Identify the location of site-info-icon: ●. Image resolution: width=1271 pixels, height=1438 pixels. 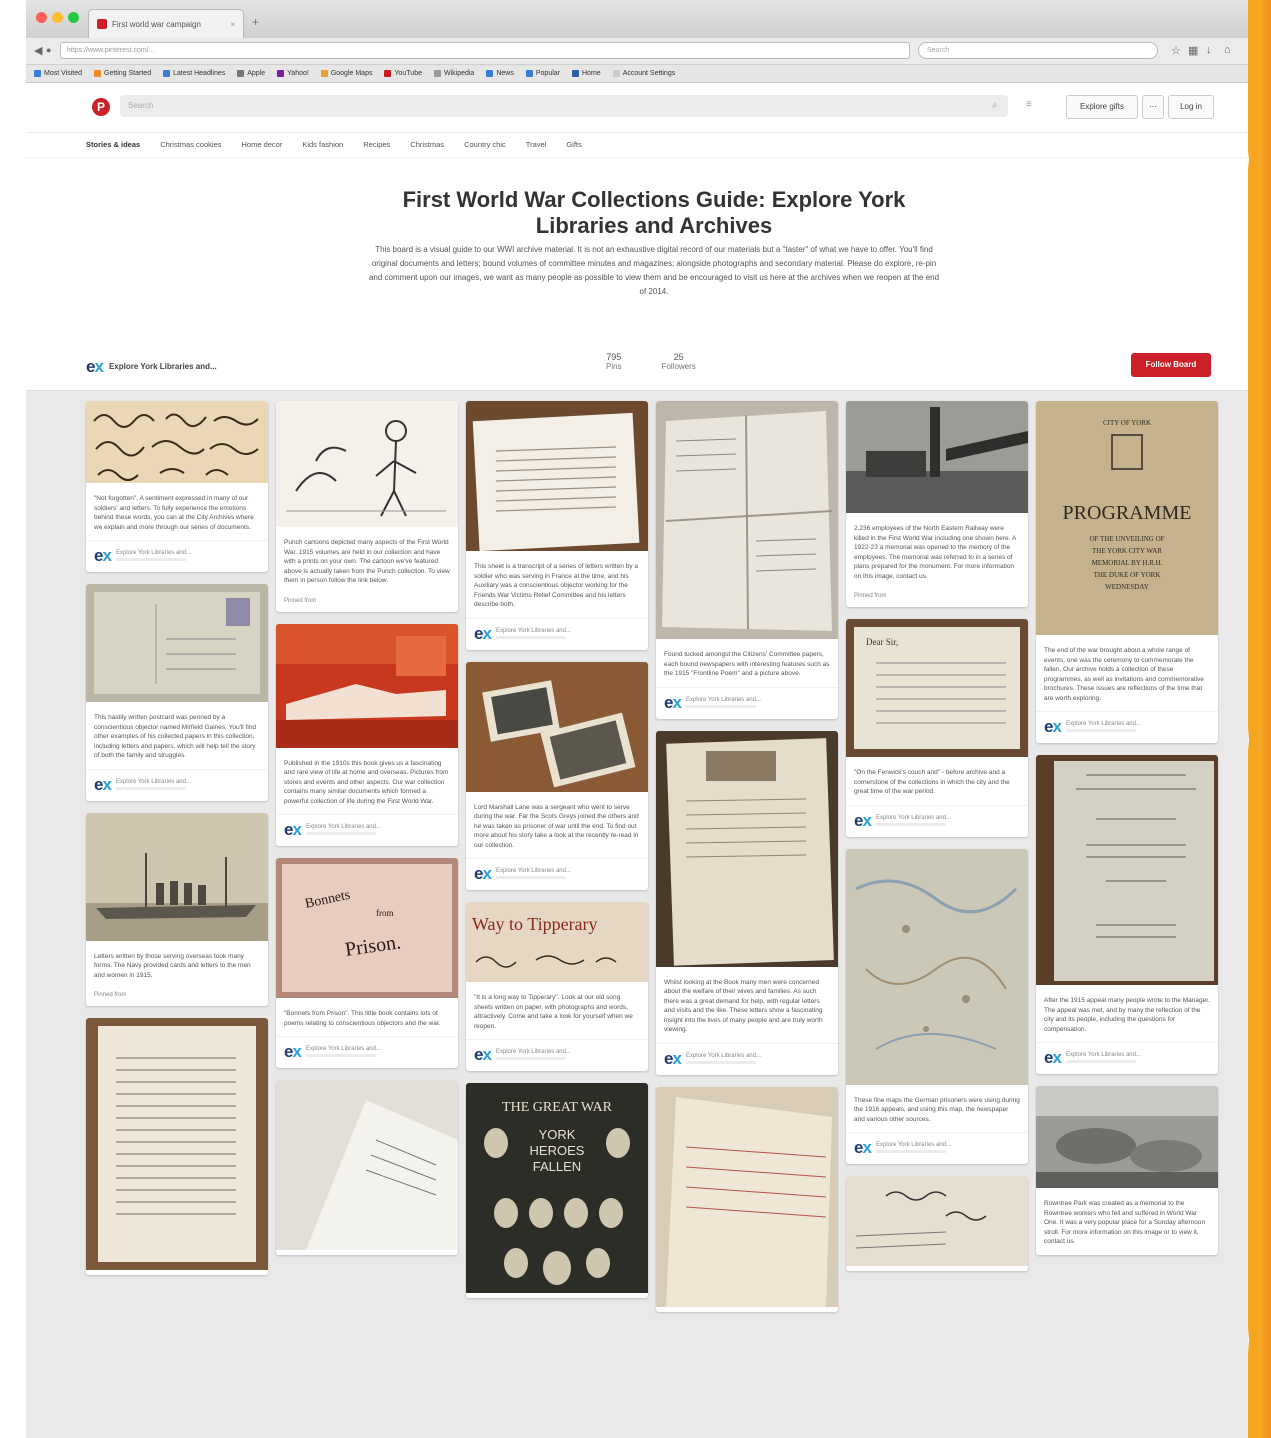
(48, 50).